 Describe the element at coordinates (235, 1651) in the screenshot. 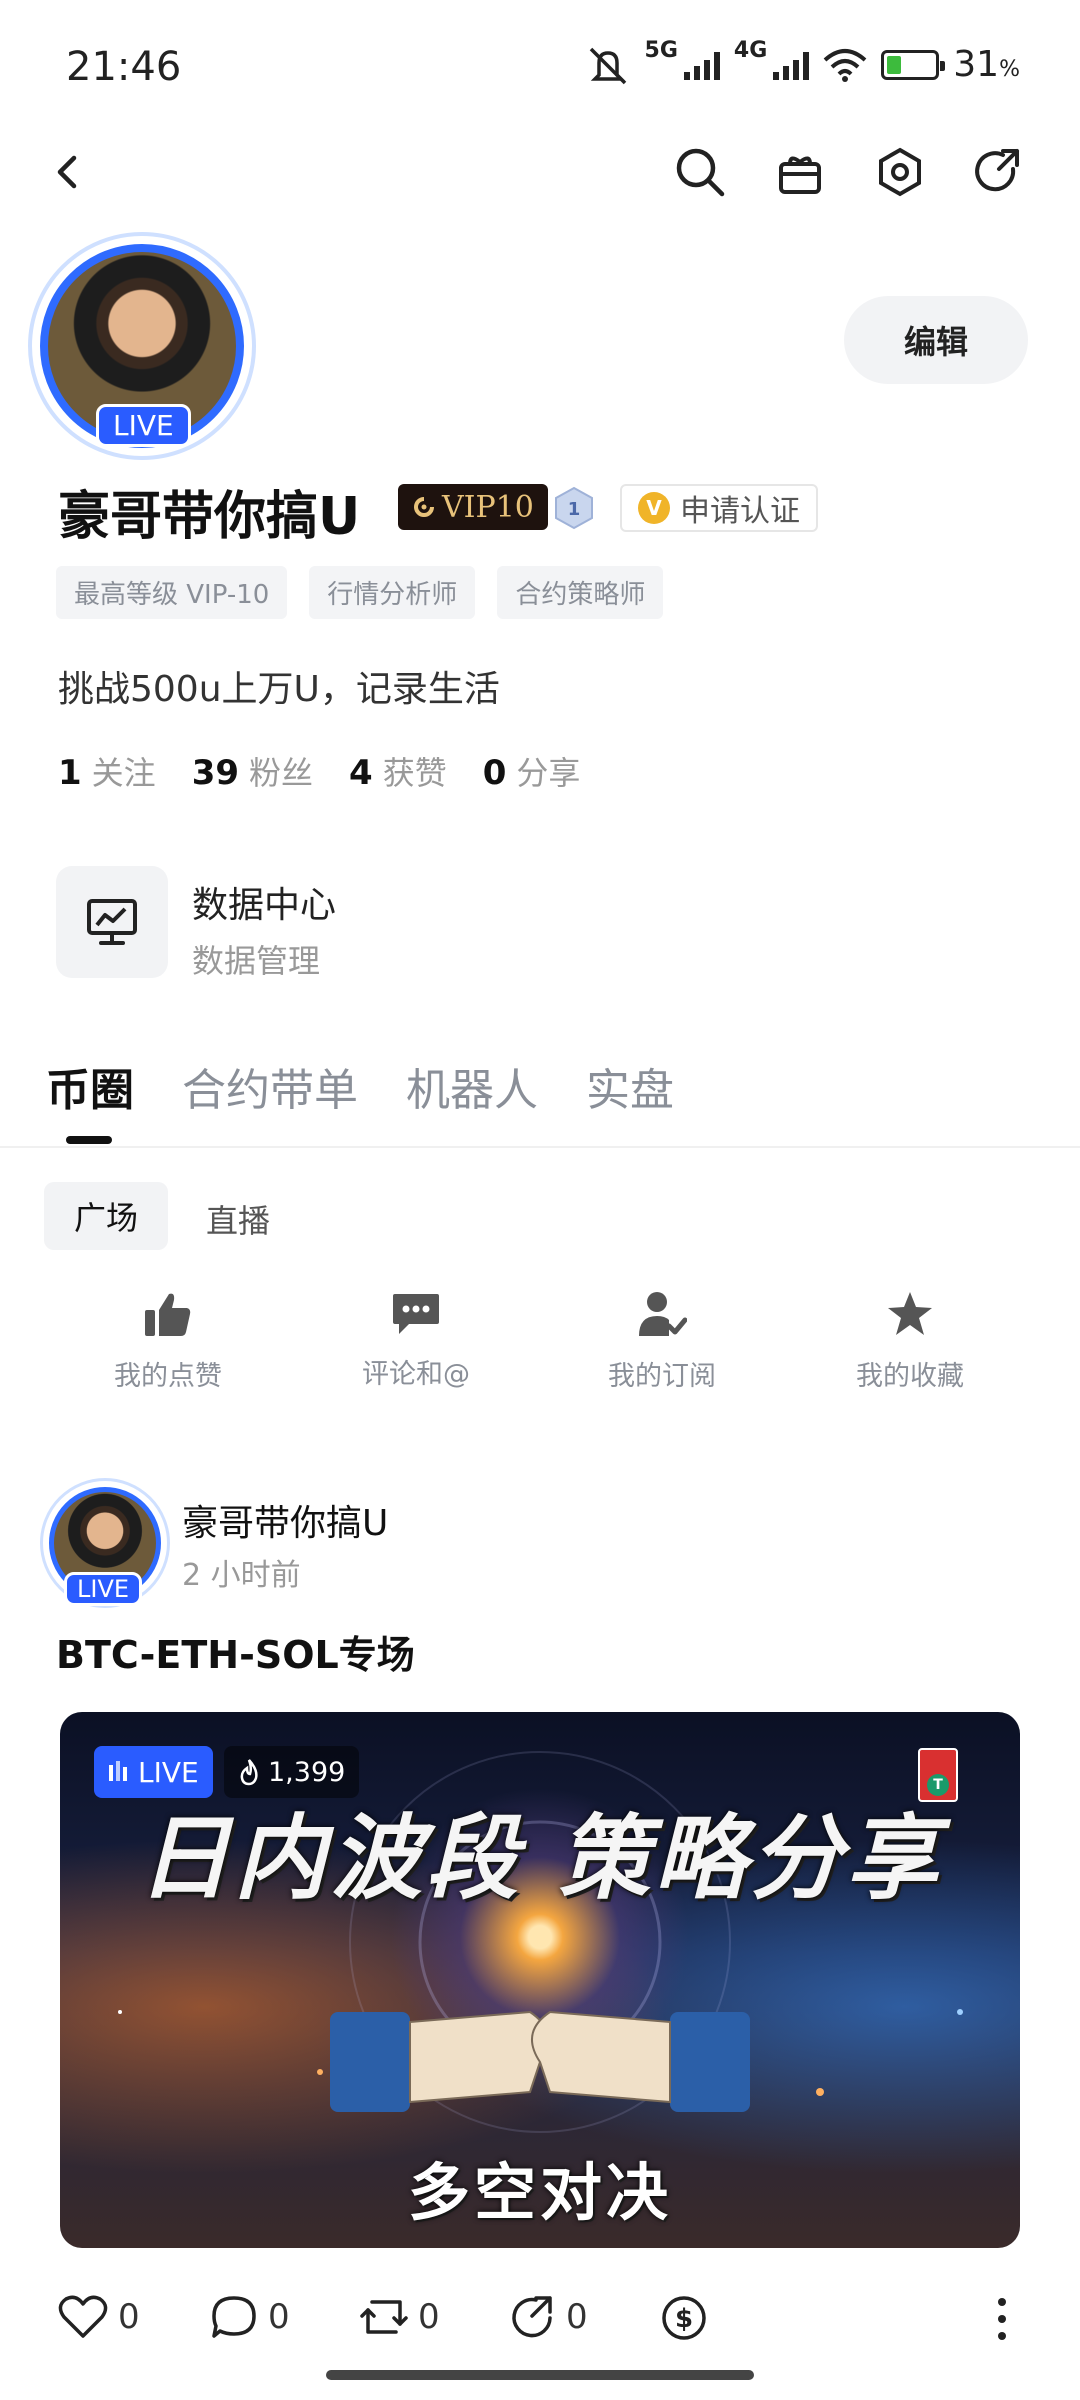

I see `post-title: BTC-ETH-SOL专场` at that location.